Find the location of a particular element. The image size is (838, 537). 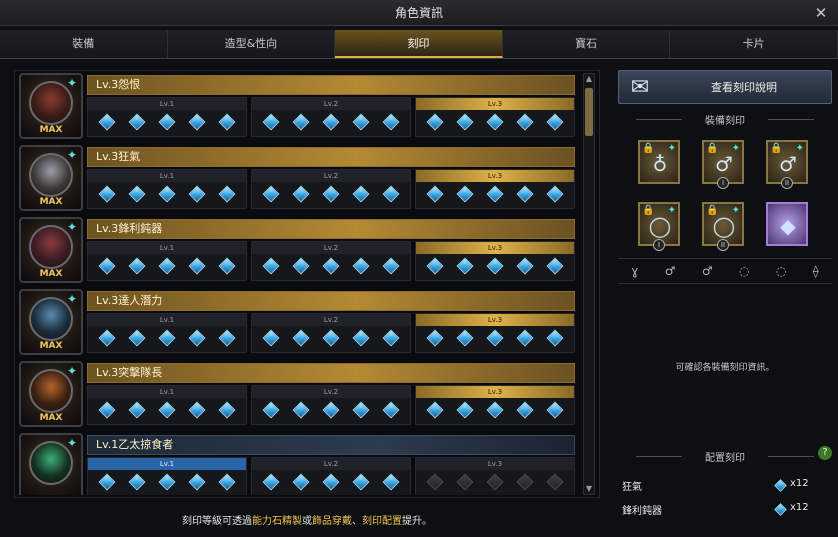

window-titlebar: 角色資訊 ✕ is located at coordinates (419, 13).